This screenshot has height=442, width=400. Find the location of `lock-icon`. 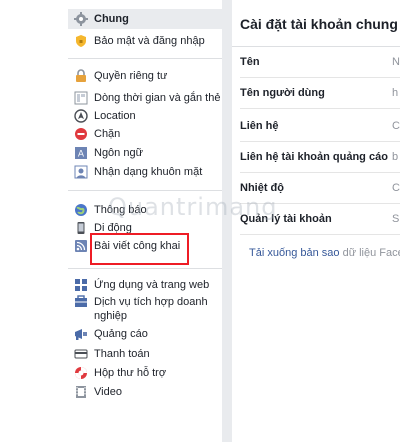

lock-icon is located at coordinates (81, 76).